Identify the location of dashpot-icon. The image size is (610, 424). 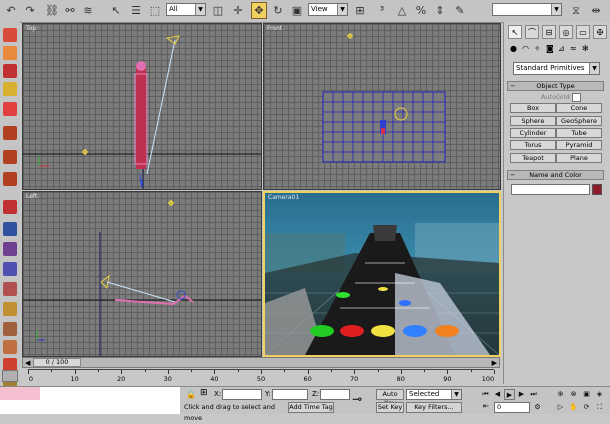
(10, 249).